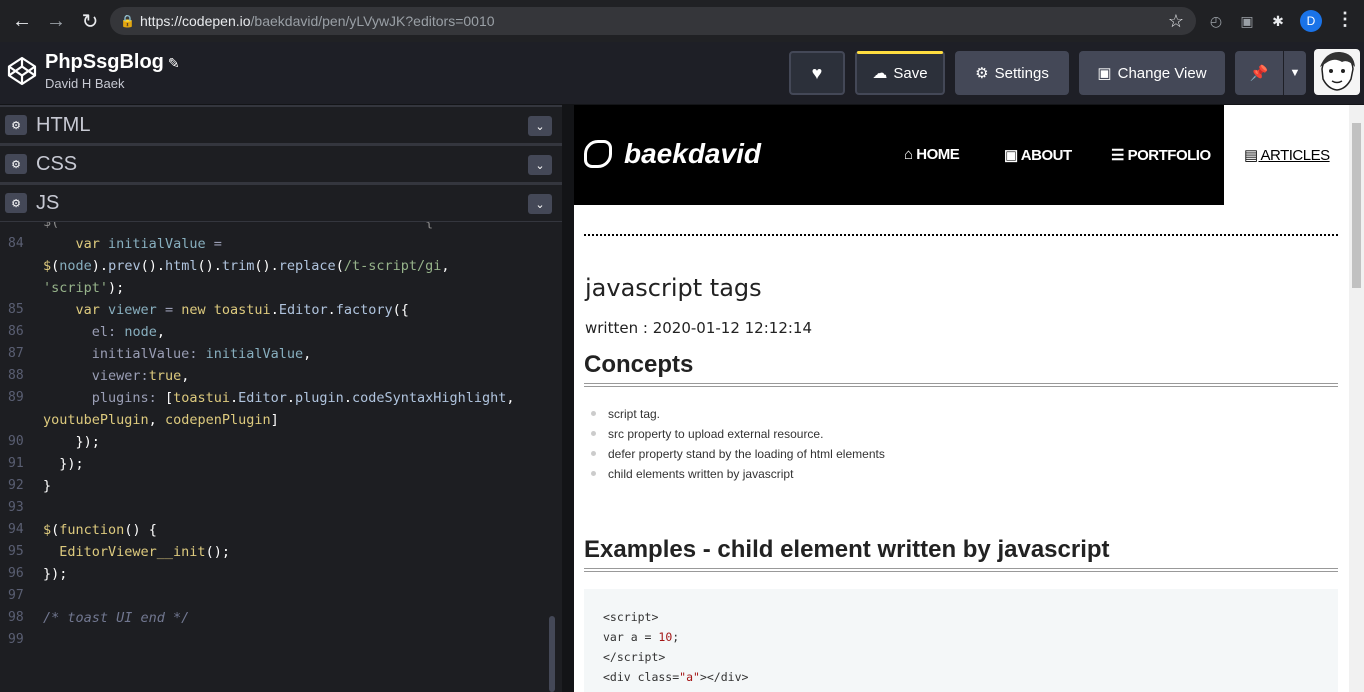 The width and height of the screenshot is (1364, 692). I want to click on css-settings-gear-icon: ⚙, so click(16, 164).